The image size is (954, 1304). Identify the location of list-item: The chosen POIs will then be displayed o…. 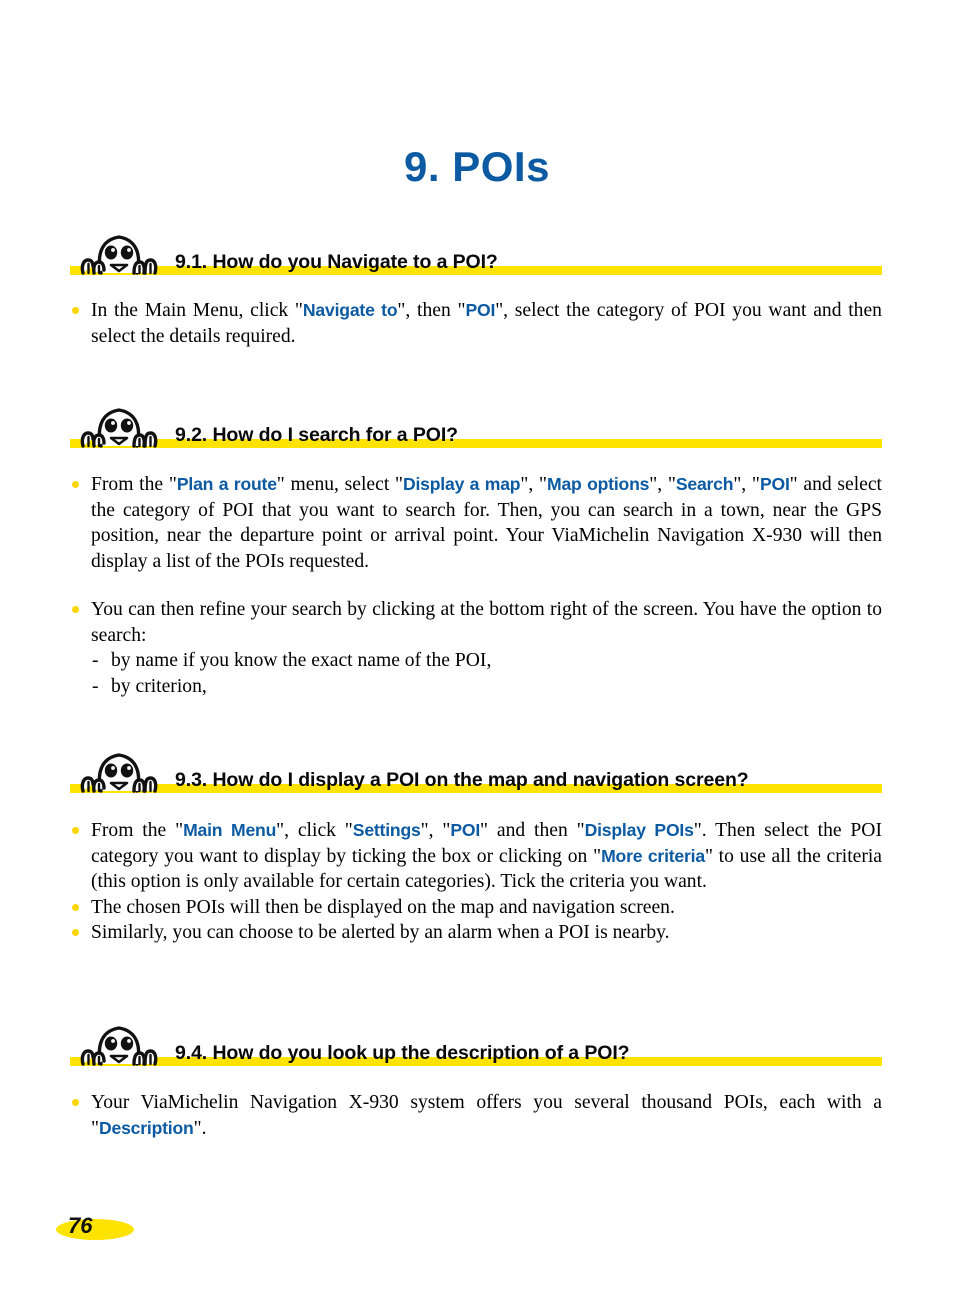
(476, 908).